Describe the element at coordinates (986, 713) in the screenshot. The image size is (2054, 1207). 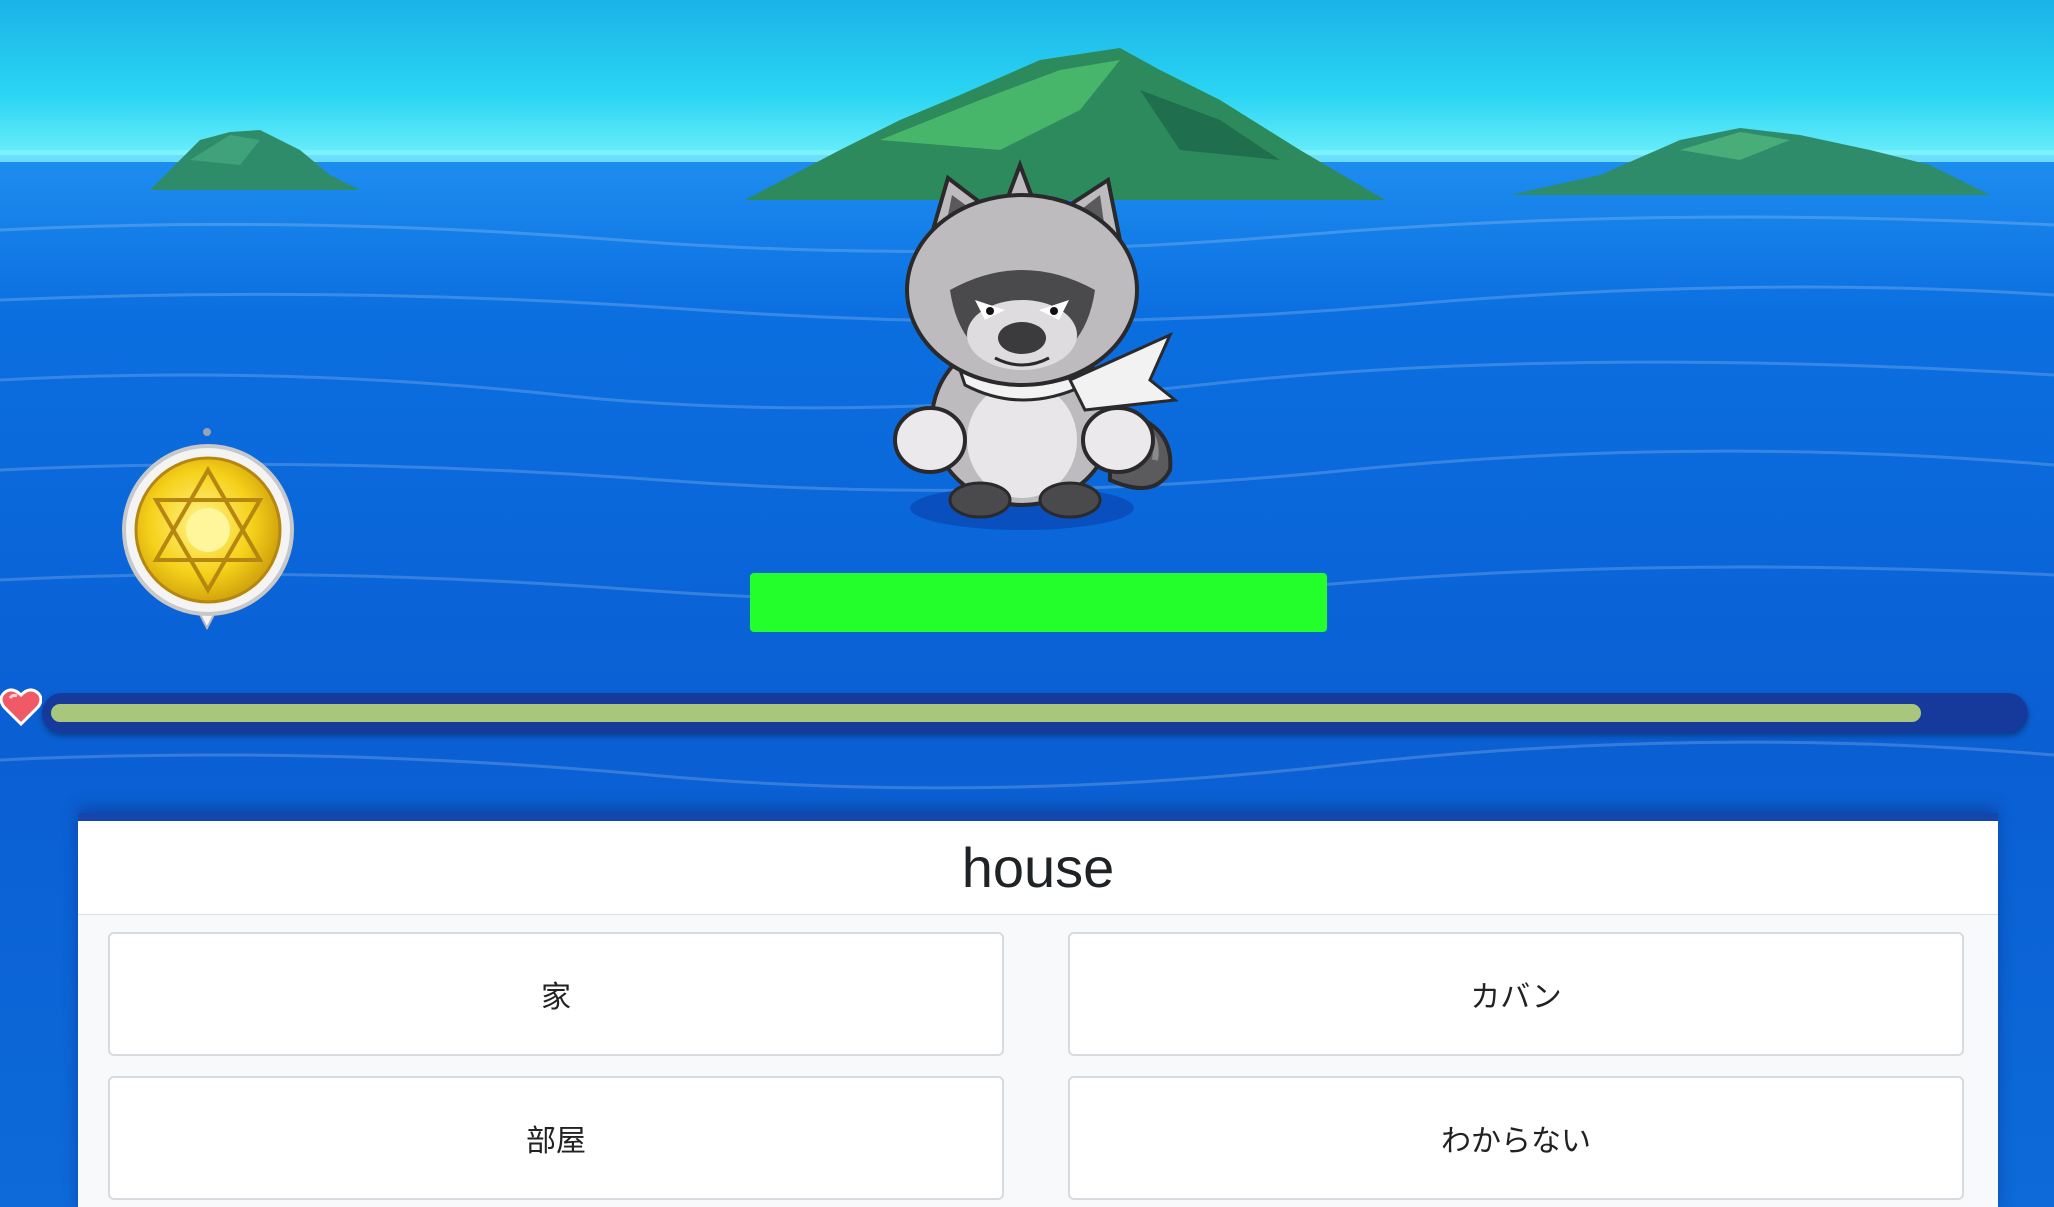
I see `player-health-fill` at that location.